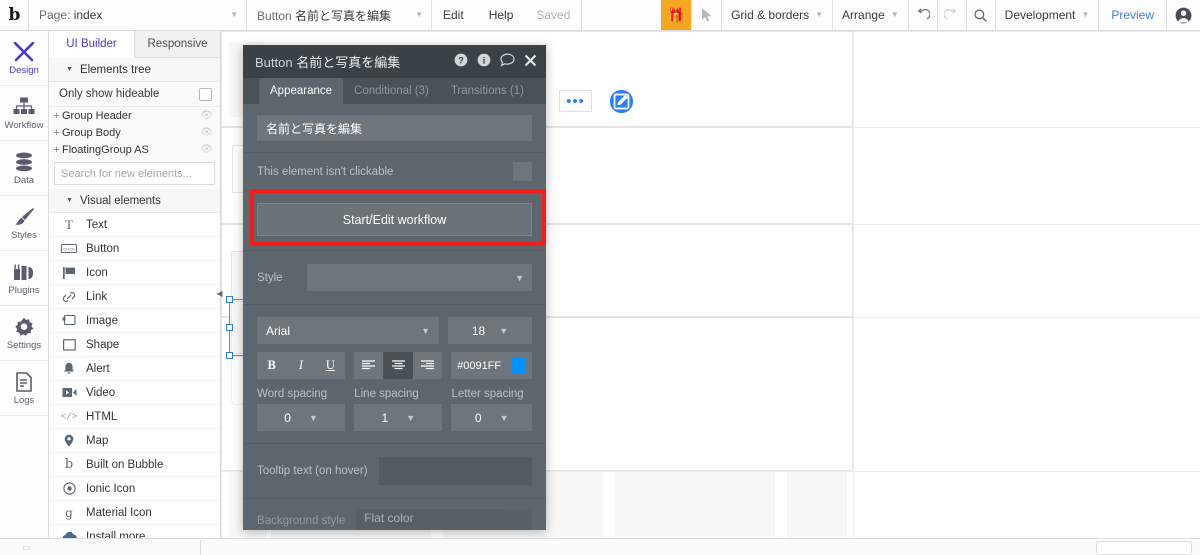 The image size is (1200, 555). Describe the element at coordinates (134, 417) in the screenshot. I see `element-item-html: </> HTML` at that location.